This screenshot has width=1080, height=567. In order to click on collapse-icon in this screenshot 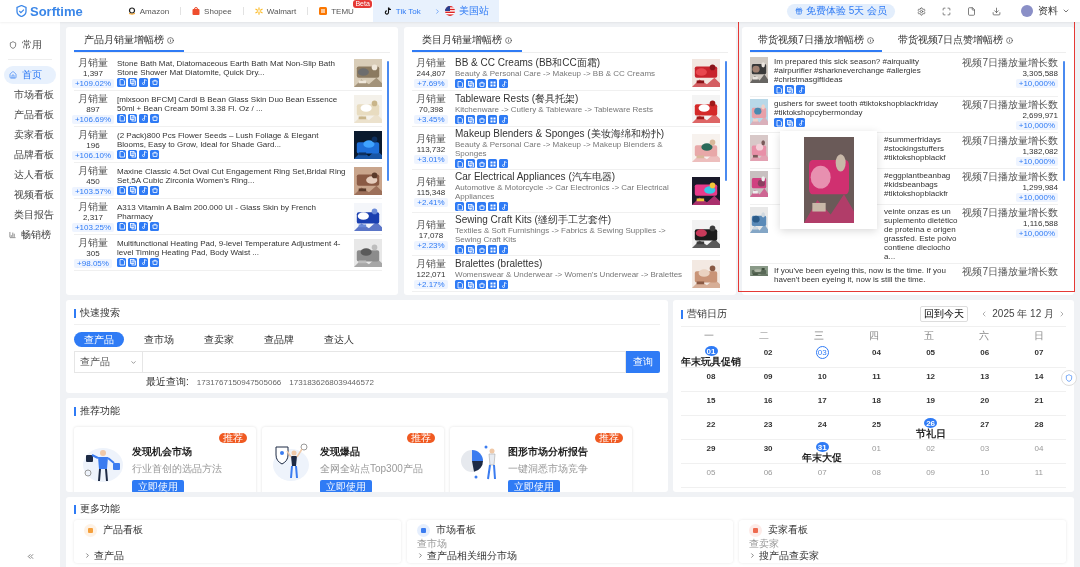, I will do `click(30, 556)`.